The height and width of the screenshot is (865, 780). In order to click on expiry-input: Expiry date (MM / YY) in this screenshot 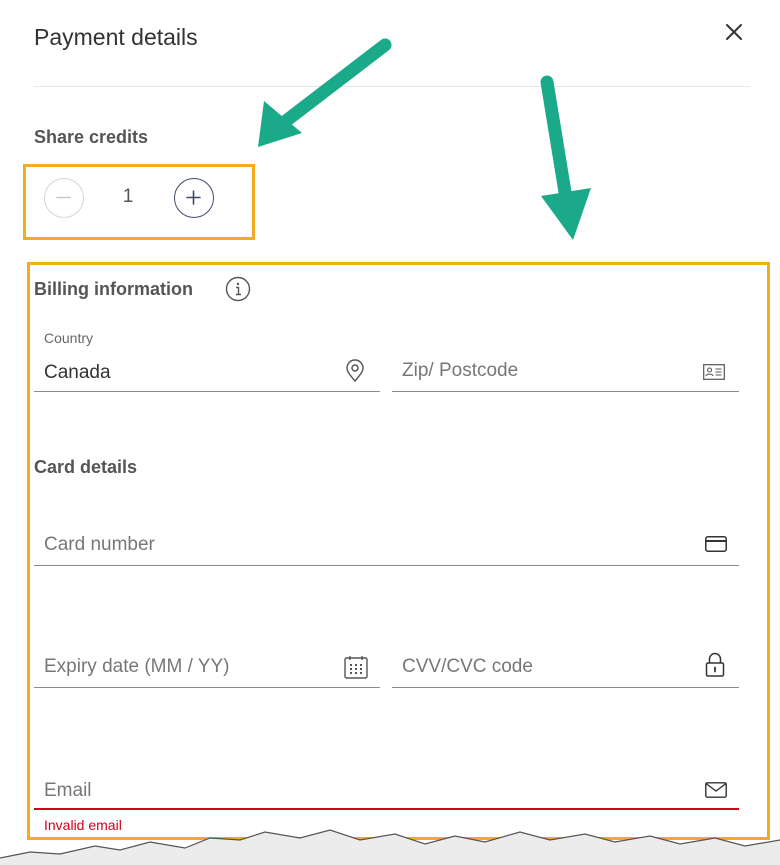, I will do `click(136, 667)`.